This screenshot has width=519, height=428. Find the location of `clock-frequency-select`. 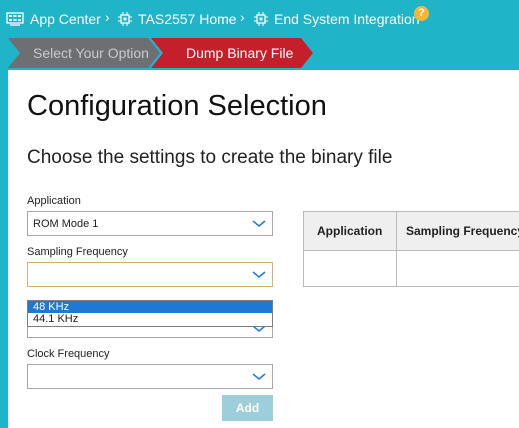

clock-frequency-select is located at coordinates (150, 376).